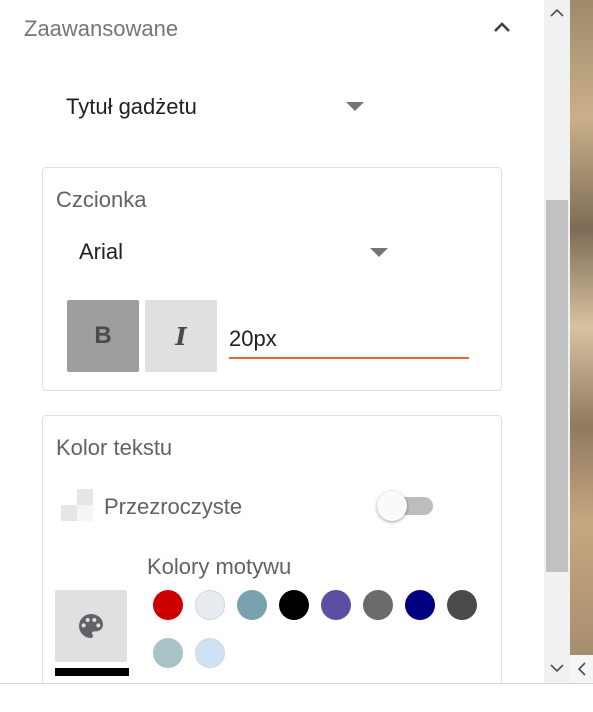 The width and height of the screenshot is (593, 712). I want to click on bottom-bar, so click(296, 697).